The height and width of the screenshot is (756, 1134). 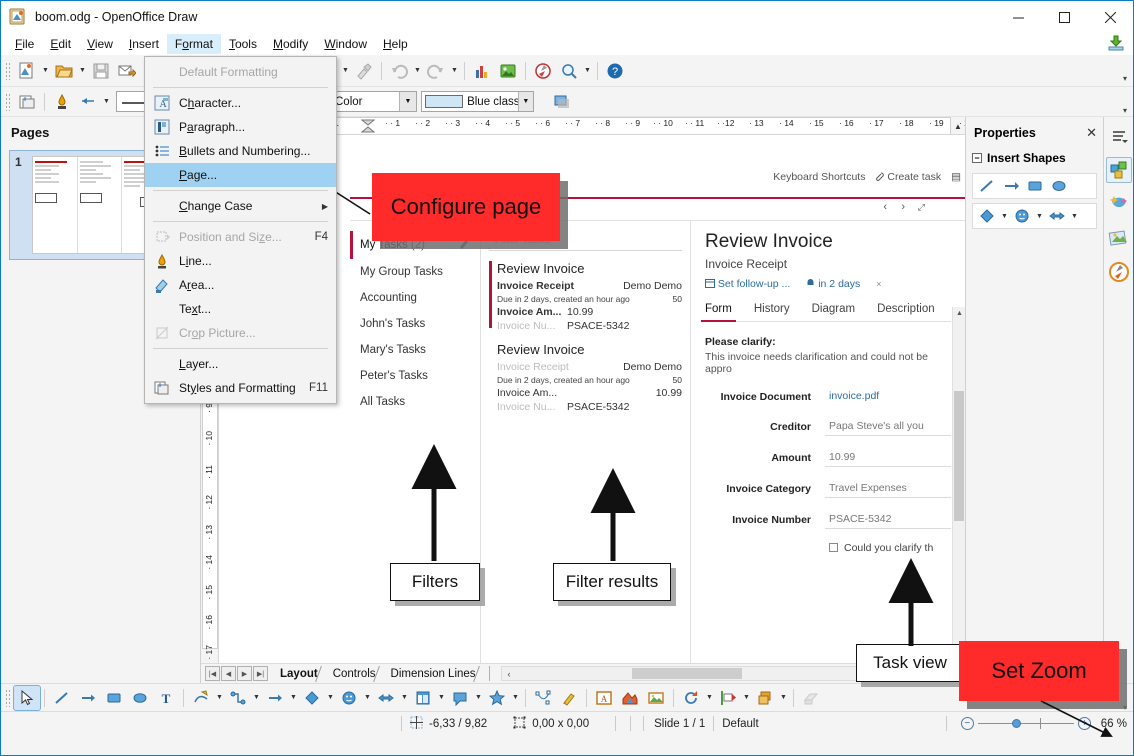 I want to click on properties-close-icon: ✕, so click(x=1091, y=133).